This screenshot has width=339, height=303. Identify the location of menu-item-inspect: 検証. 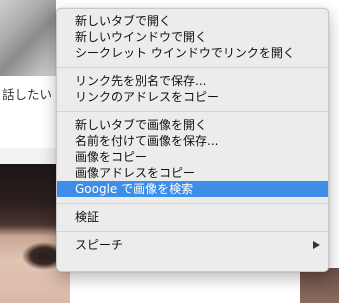
(192, 217).